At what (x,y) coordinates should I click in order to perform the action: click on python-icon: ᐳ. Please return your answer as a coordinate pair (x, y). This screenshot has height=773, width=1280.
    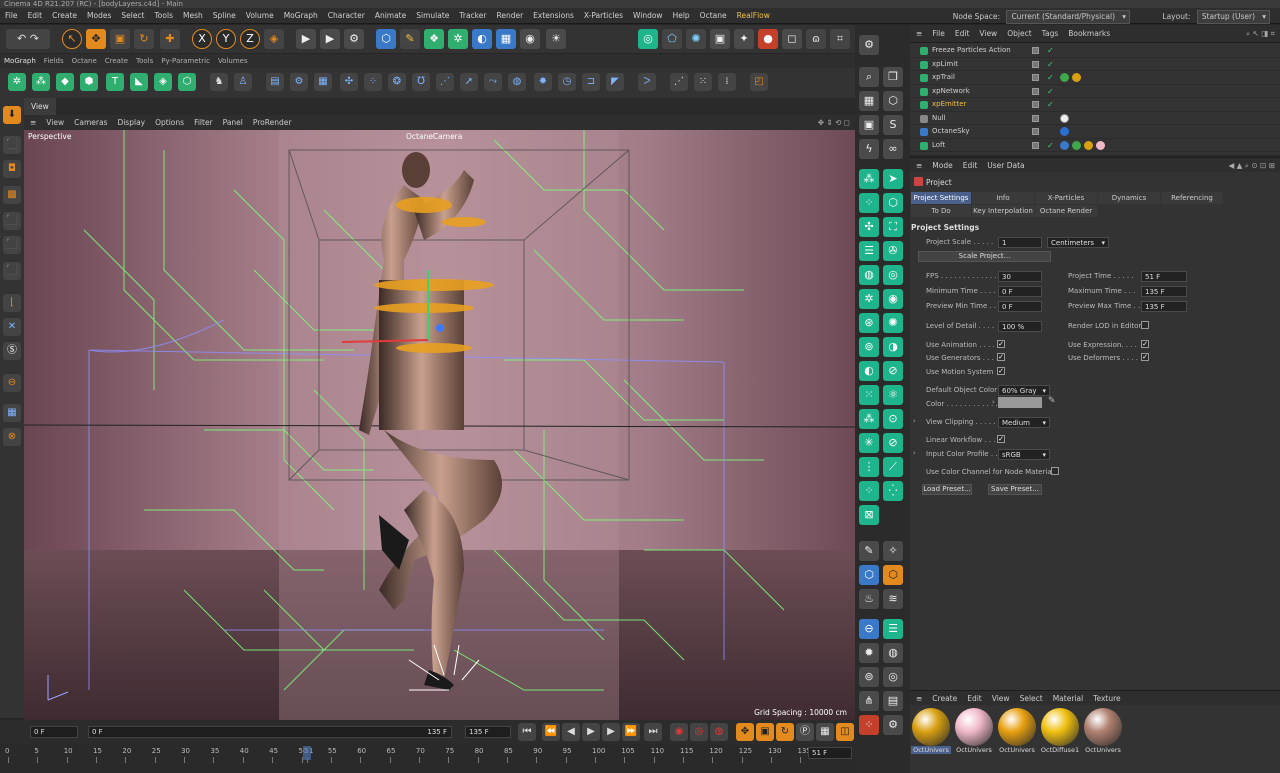
    Looking at the image, I should click on (647, 82).